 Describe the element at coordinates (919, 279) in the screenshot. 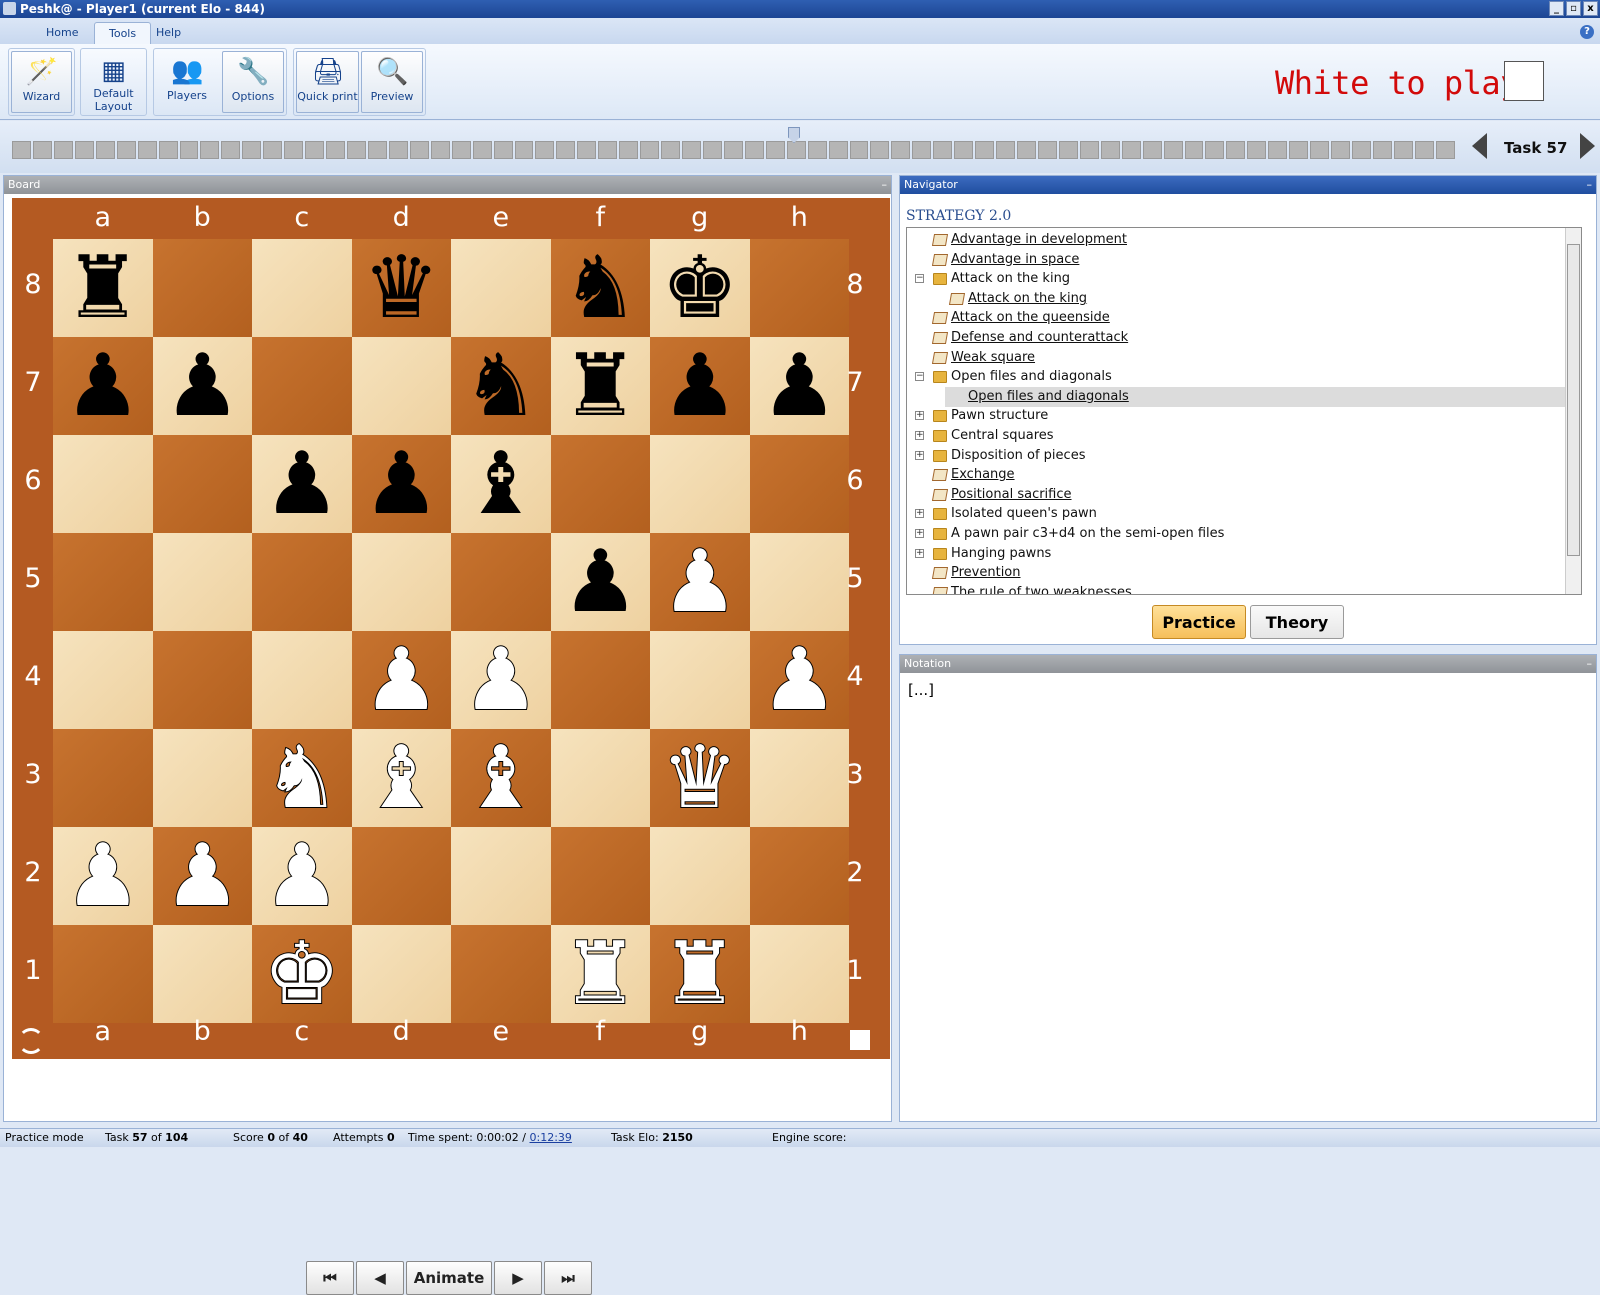

I see `tree-expander-icon: −` at that location.